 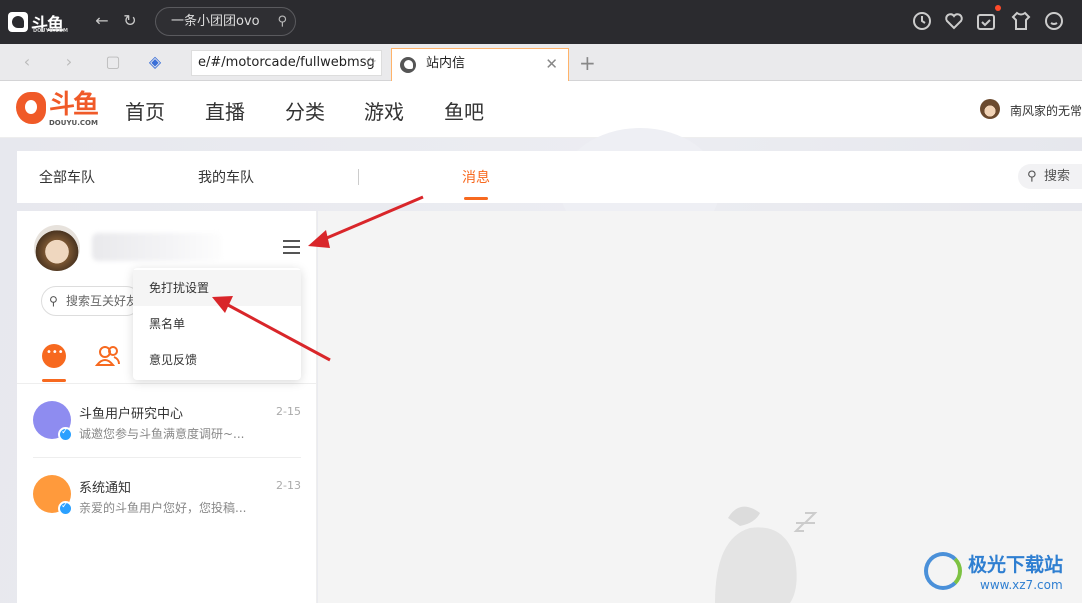 What do you see at coordinates (167, 423) in the screenshot?
I see `message-item: 斗鱼用户研究中心 诚邀您参与斗鱼满意度调研~... 2-15` at bounding box center [167, 423].